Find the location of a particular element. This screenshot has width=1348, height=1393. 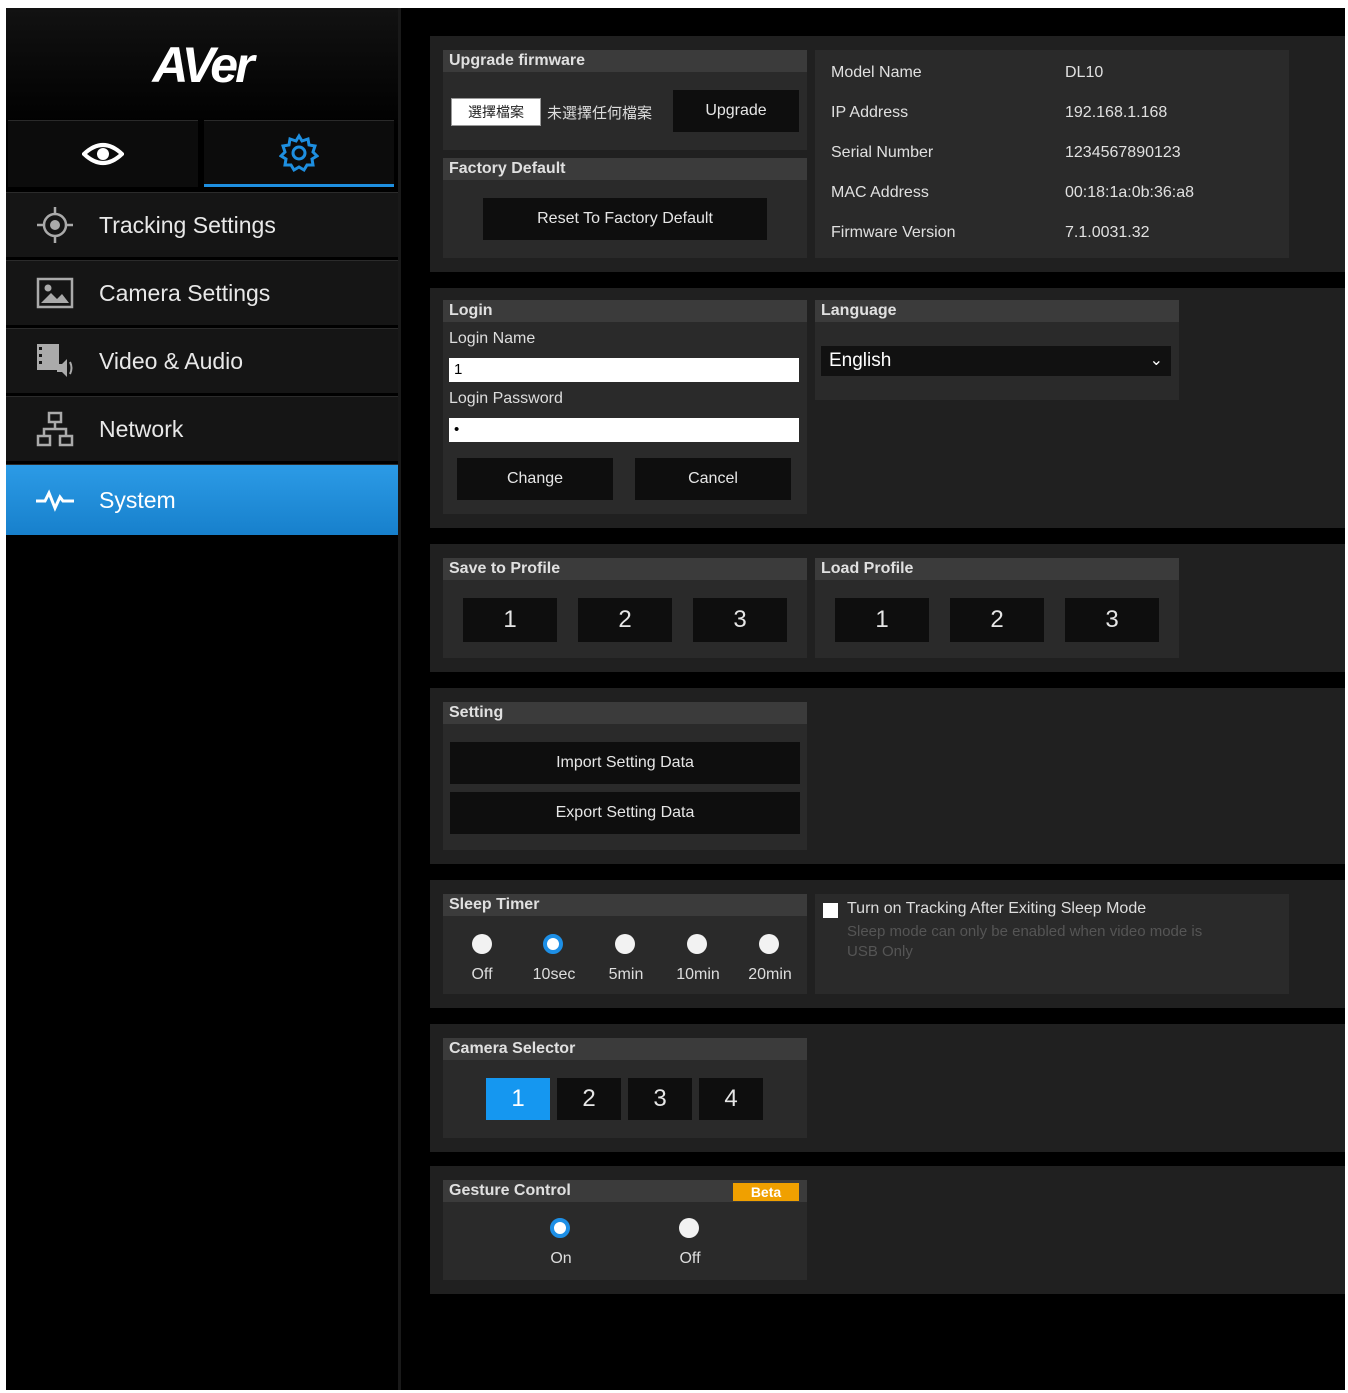

factory-default-panel: Factory Default Reset To Factory Default is located at coordinates (625, 208).